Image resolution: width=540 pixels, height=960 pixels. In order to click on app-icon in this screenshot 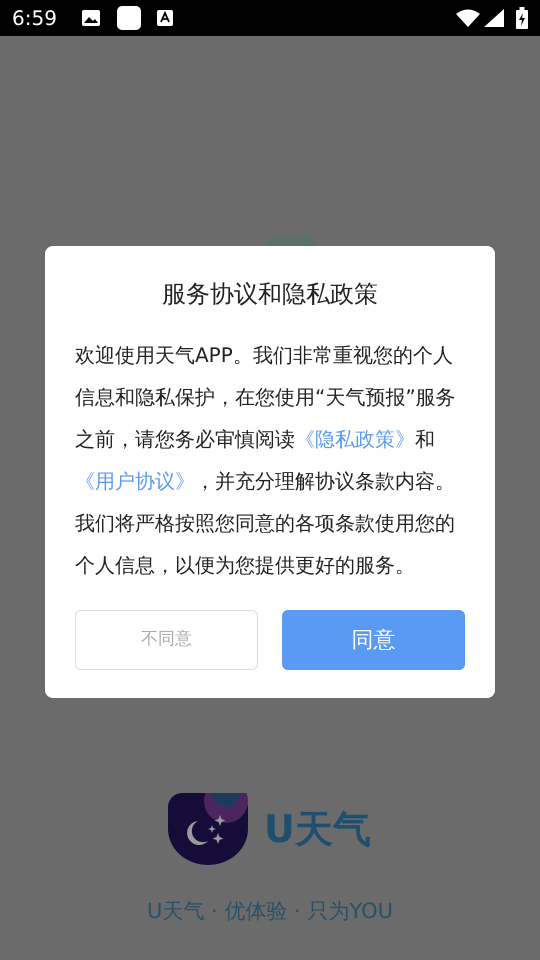, I will do `click(128, 18)`.